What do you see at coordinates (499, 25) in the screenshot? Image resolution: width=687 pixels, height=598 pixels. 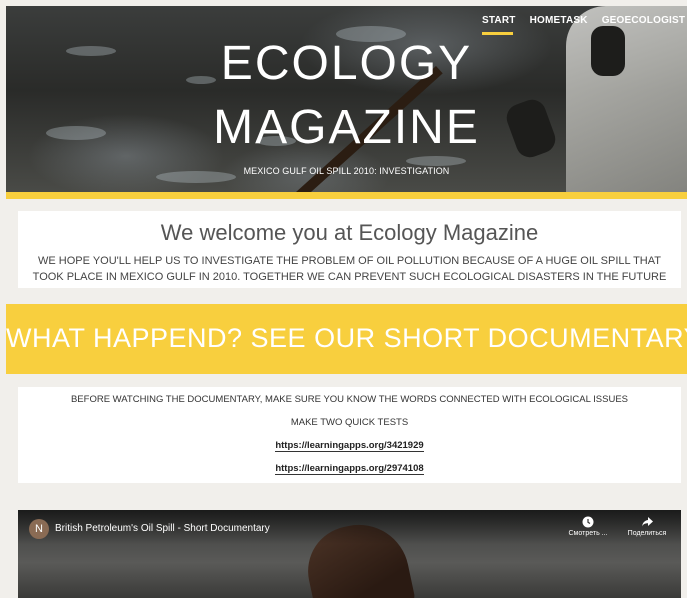 I see `nav-item-start: START` at bounding box center [499, 25].